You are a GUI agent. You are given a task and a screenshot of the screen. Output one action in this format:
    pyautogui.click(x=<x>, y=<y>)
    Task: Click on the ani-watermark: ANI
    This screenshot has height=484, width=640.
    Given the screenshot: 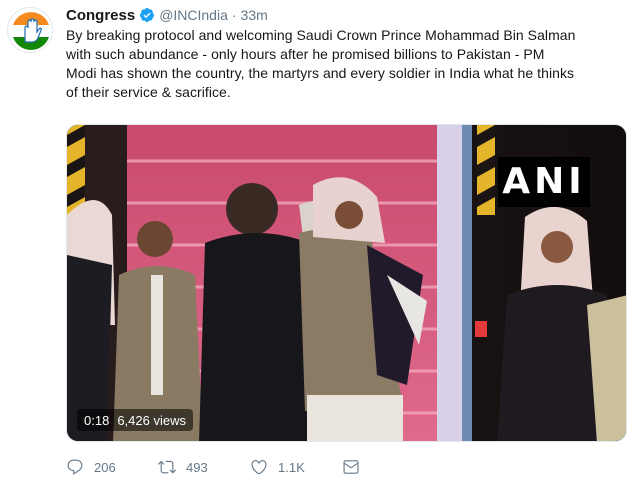 What is the action you would take?
    pyautogui.click(x=544, y=182)
    